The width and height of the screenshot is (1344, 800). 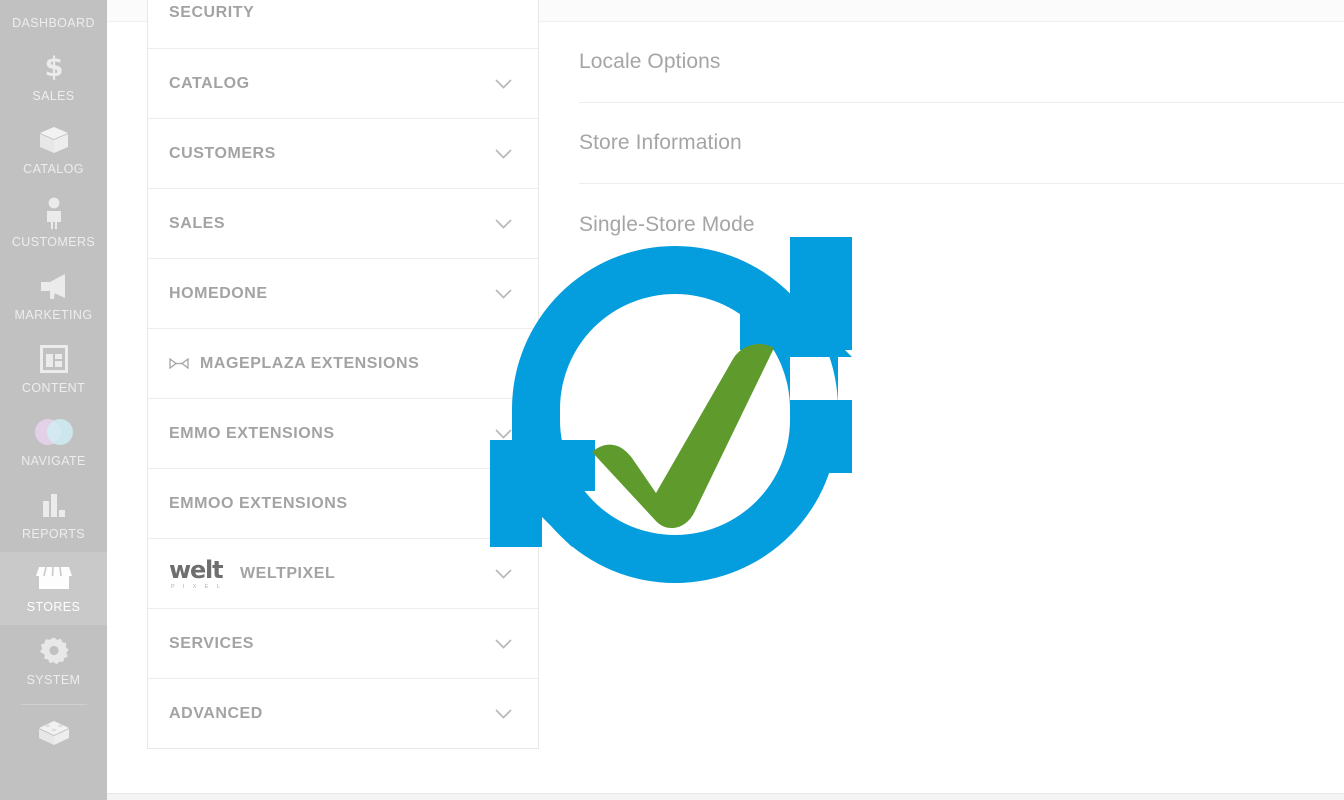 I want to click on weltpixel-logo: welt P I X E L, so click(x=199, y=574).